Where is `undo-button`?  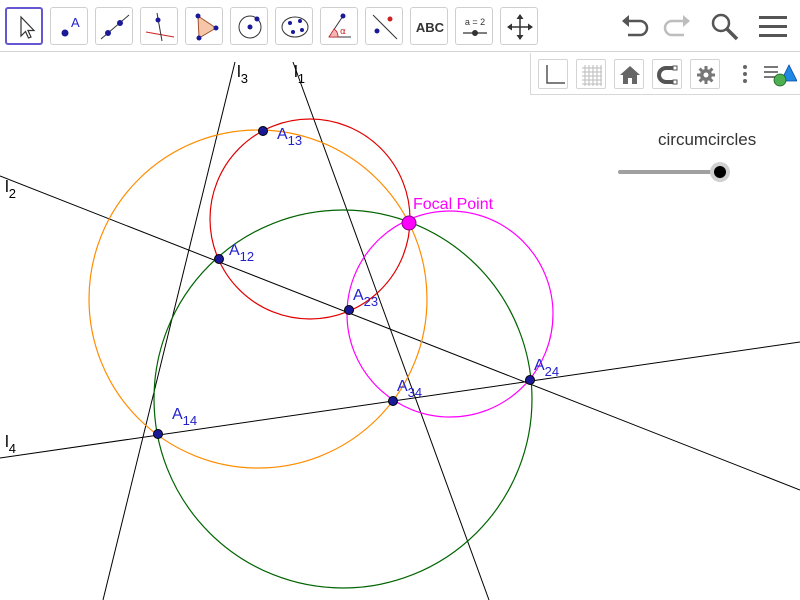
undo-button is located at coordinates (636, 26).